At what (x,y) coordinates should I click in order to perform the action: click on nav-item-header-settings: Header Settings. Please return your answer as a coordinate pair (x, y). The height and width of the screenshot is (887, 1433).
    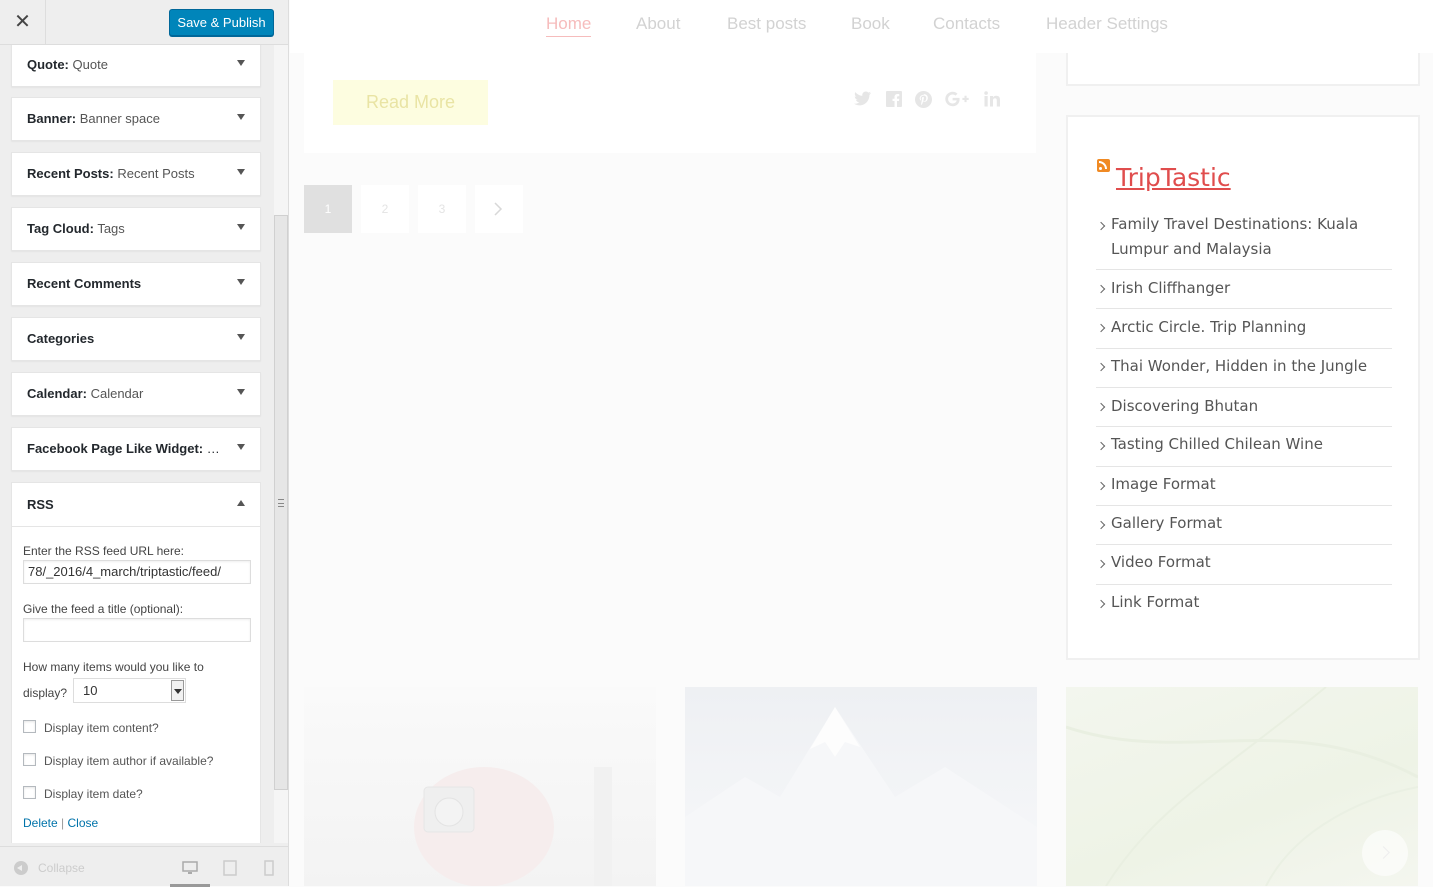
    Looking at the image, I should click on (1107, 24).